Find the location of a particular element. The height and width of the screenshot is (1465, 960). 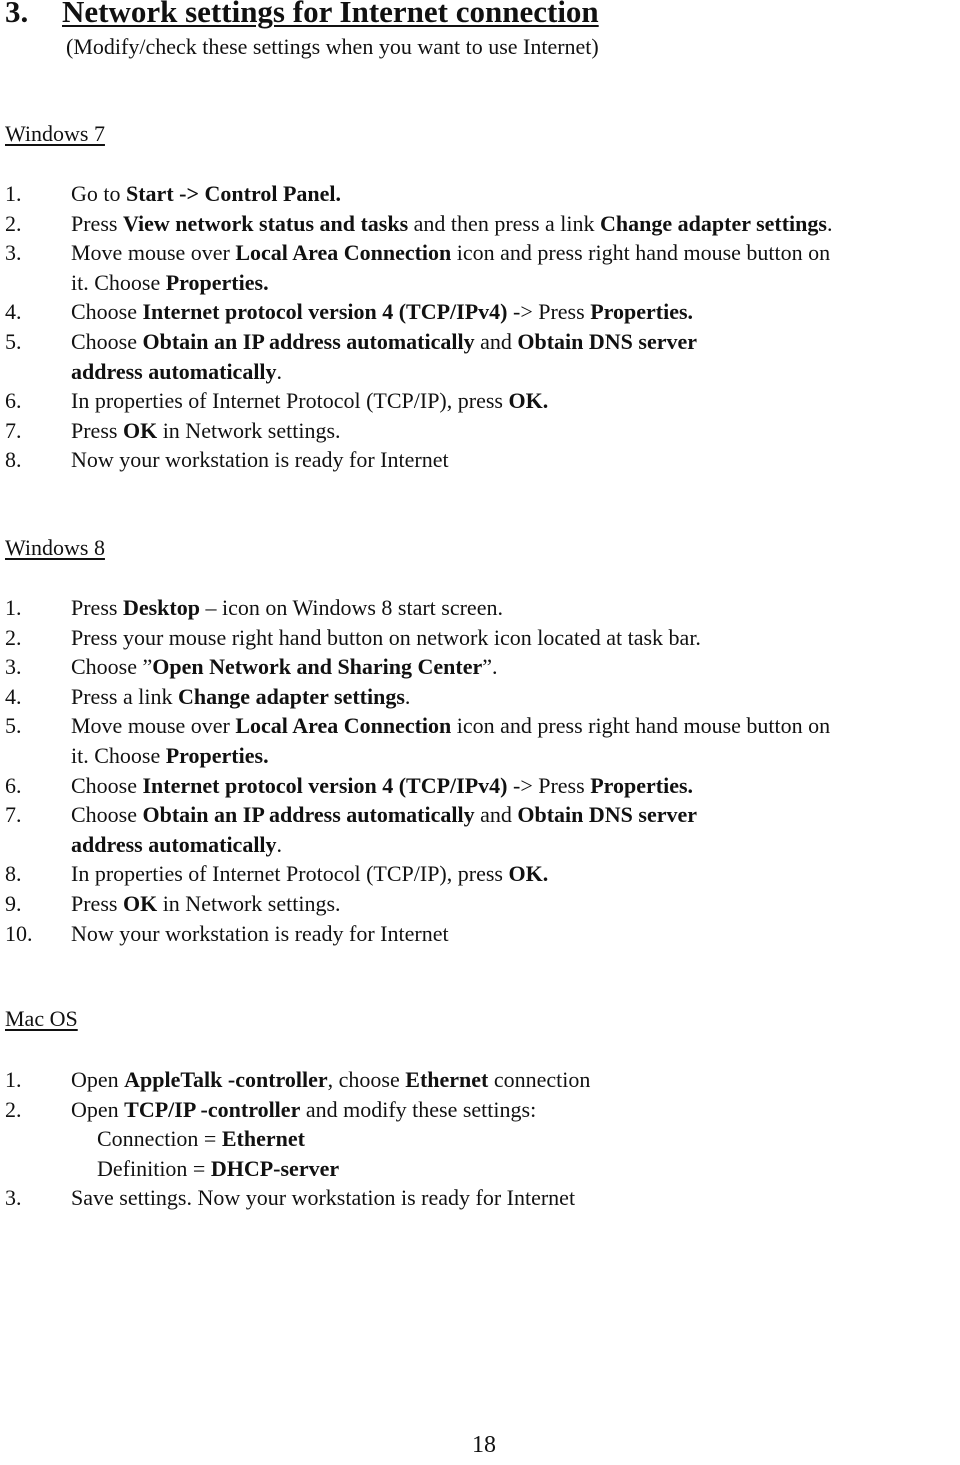

text: connection is located at coordinates (539, 1079).